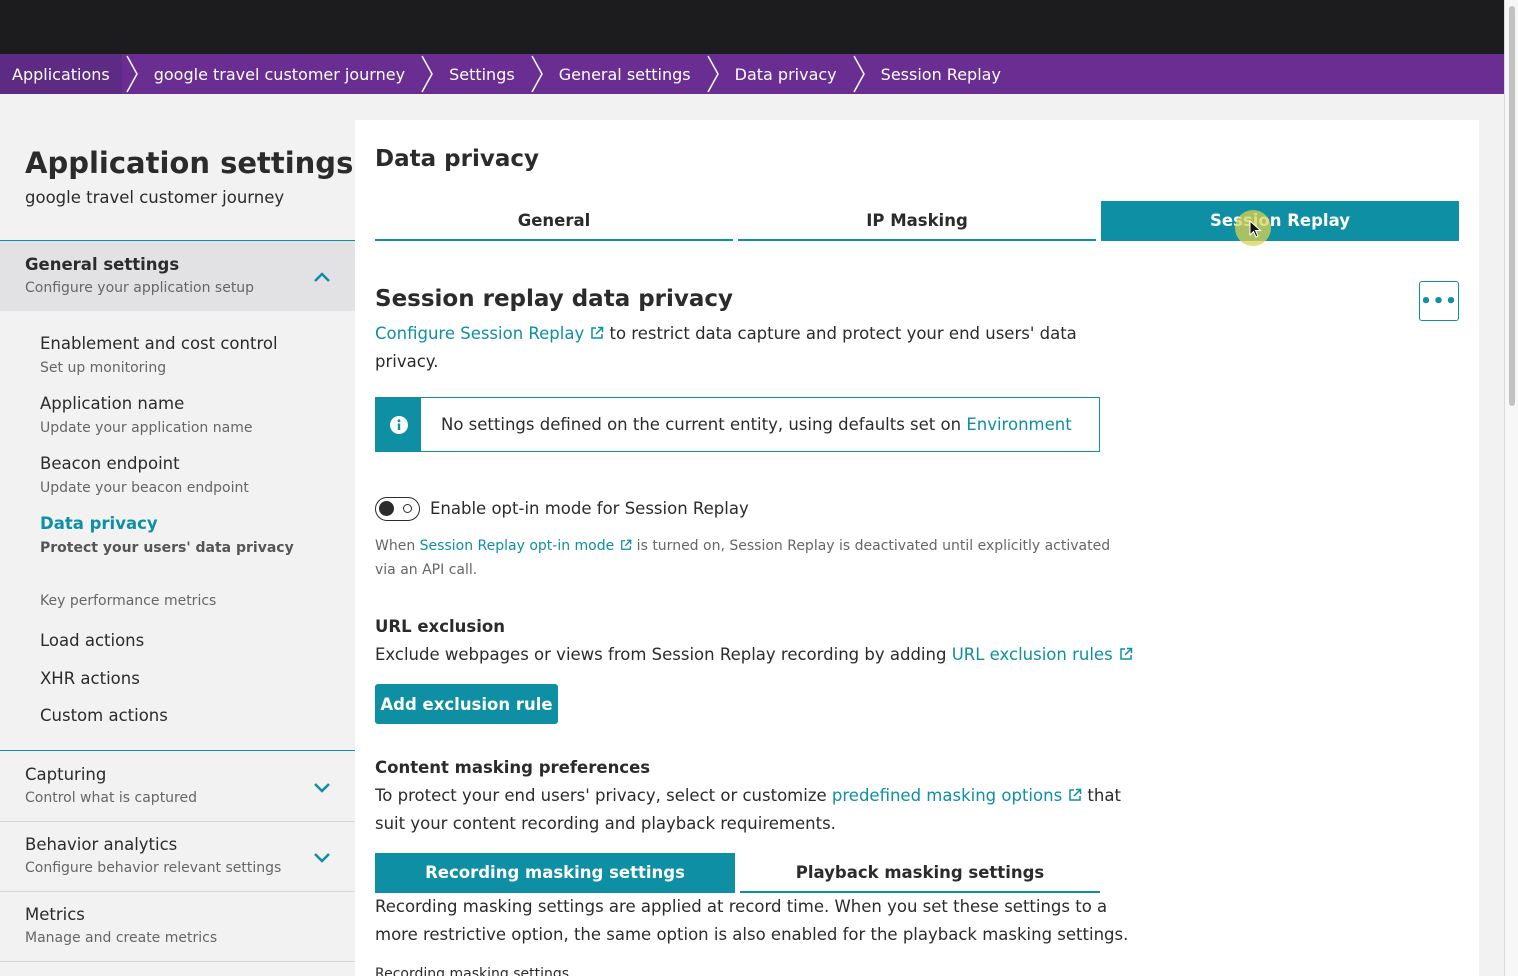 Image resolution: width=1518 pixels, height=976 pixels. I want to click on sidebar-item-custom-actions: Custom actions, so click(104, 715).